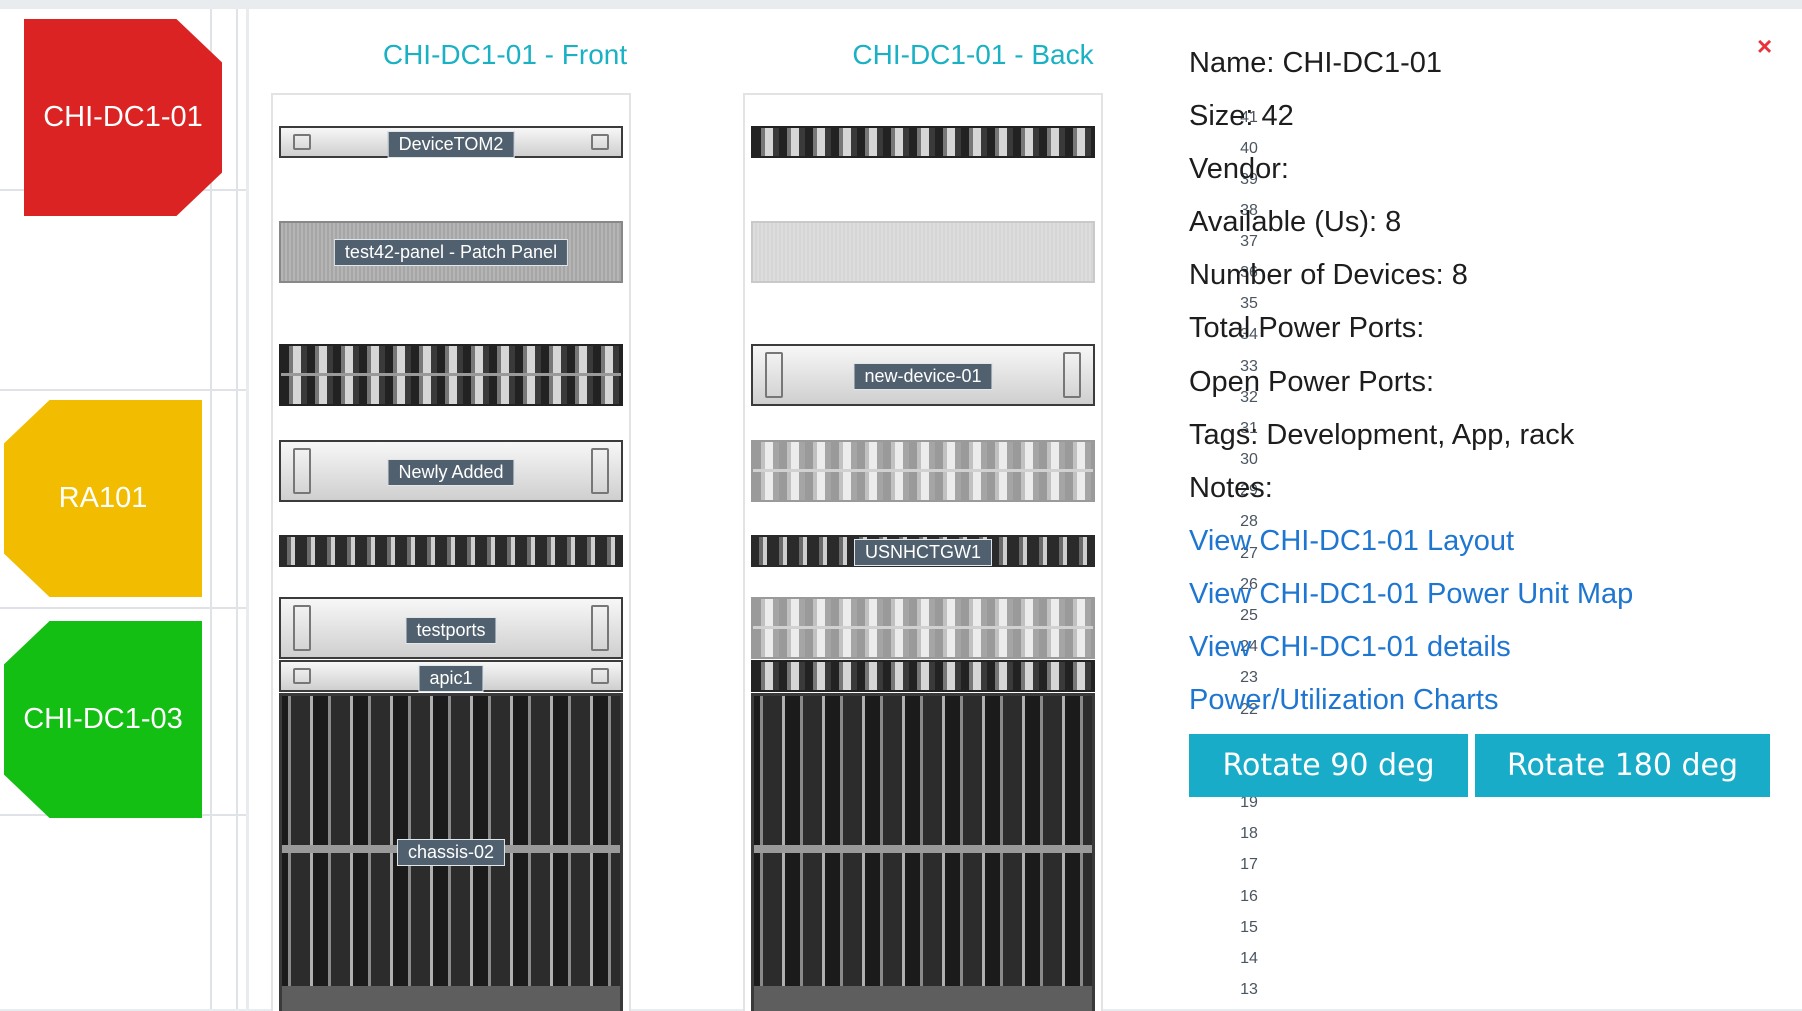 Image resolution: width=1802 pixels, height=1011 pixels. What do you see at coordinates (1249, 459) in the screenshot?
I see `unit-number: 30` at bounding box center [1249, 459].